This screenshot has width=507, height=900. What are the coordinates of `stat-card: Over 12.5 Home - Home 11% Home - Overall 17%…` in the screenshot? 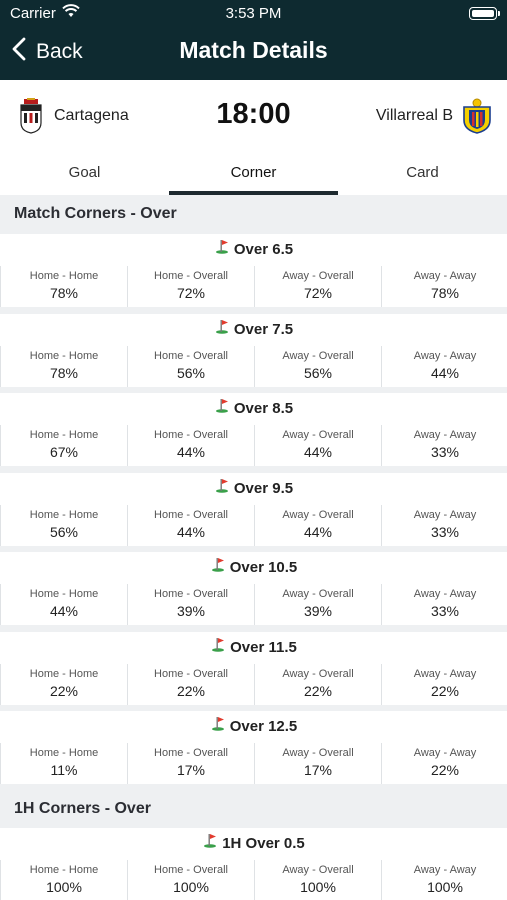 It's located at (253, 747).